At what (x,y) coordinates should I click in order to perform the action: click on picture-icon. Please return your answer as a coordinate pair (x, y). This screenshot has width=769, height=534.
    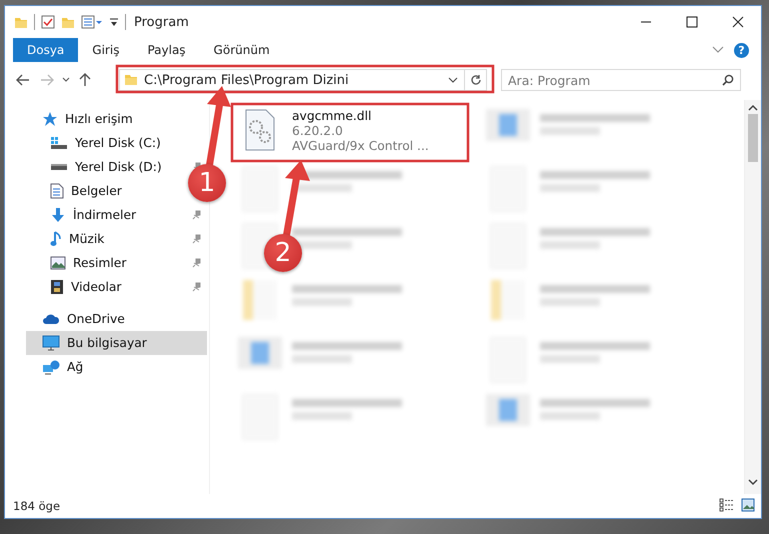
    Looking at the image, I should click on (58, 263).